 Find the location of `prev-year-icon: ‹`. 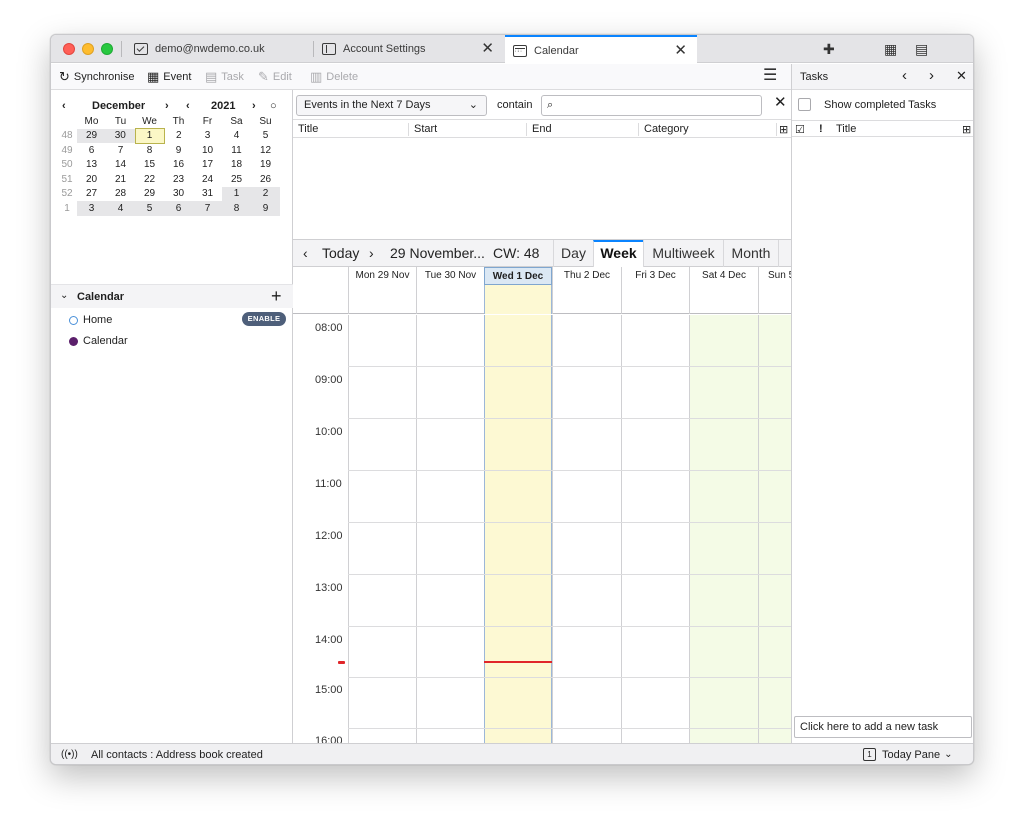

prev-year-icon: ‹ is located at coordinates (188, 106).